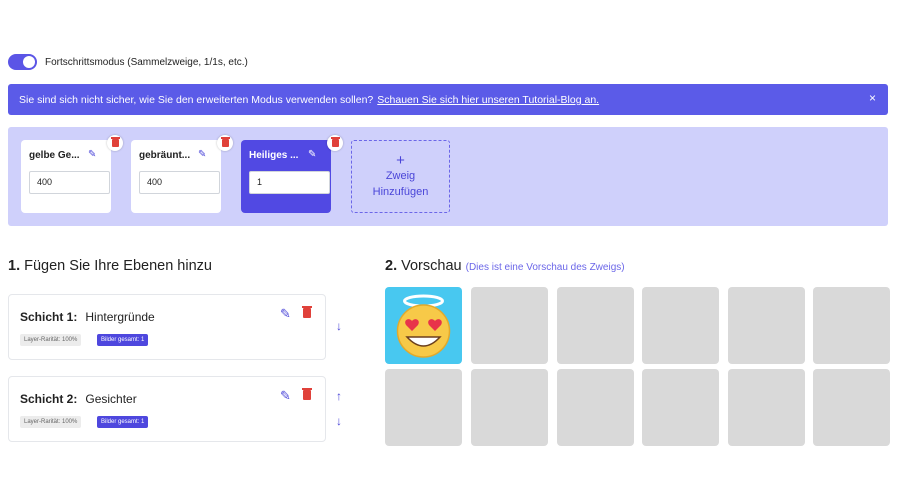  I want to click on preview-tile-image, so click(423, 325).